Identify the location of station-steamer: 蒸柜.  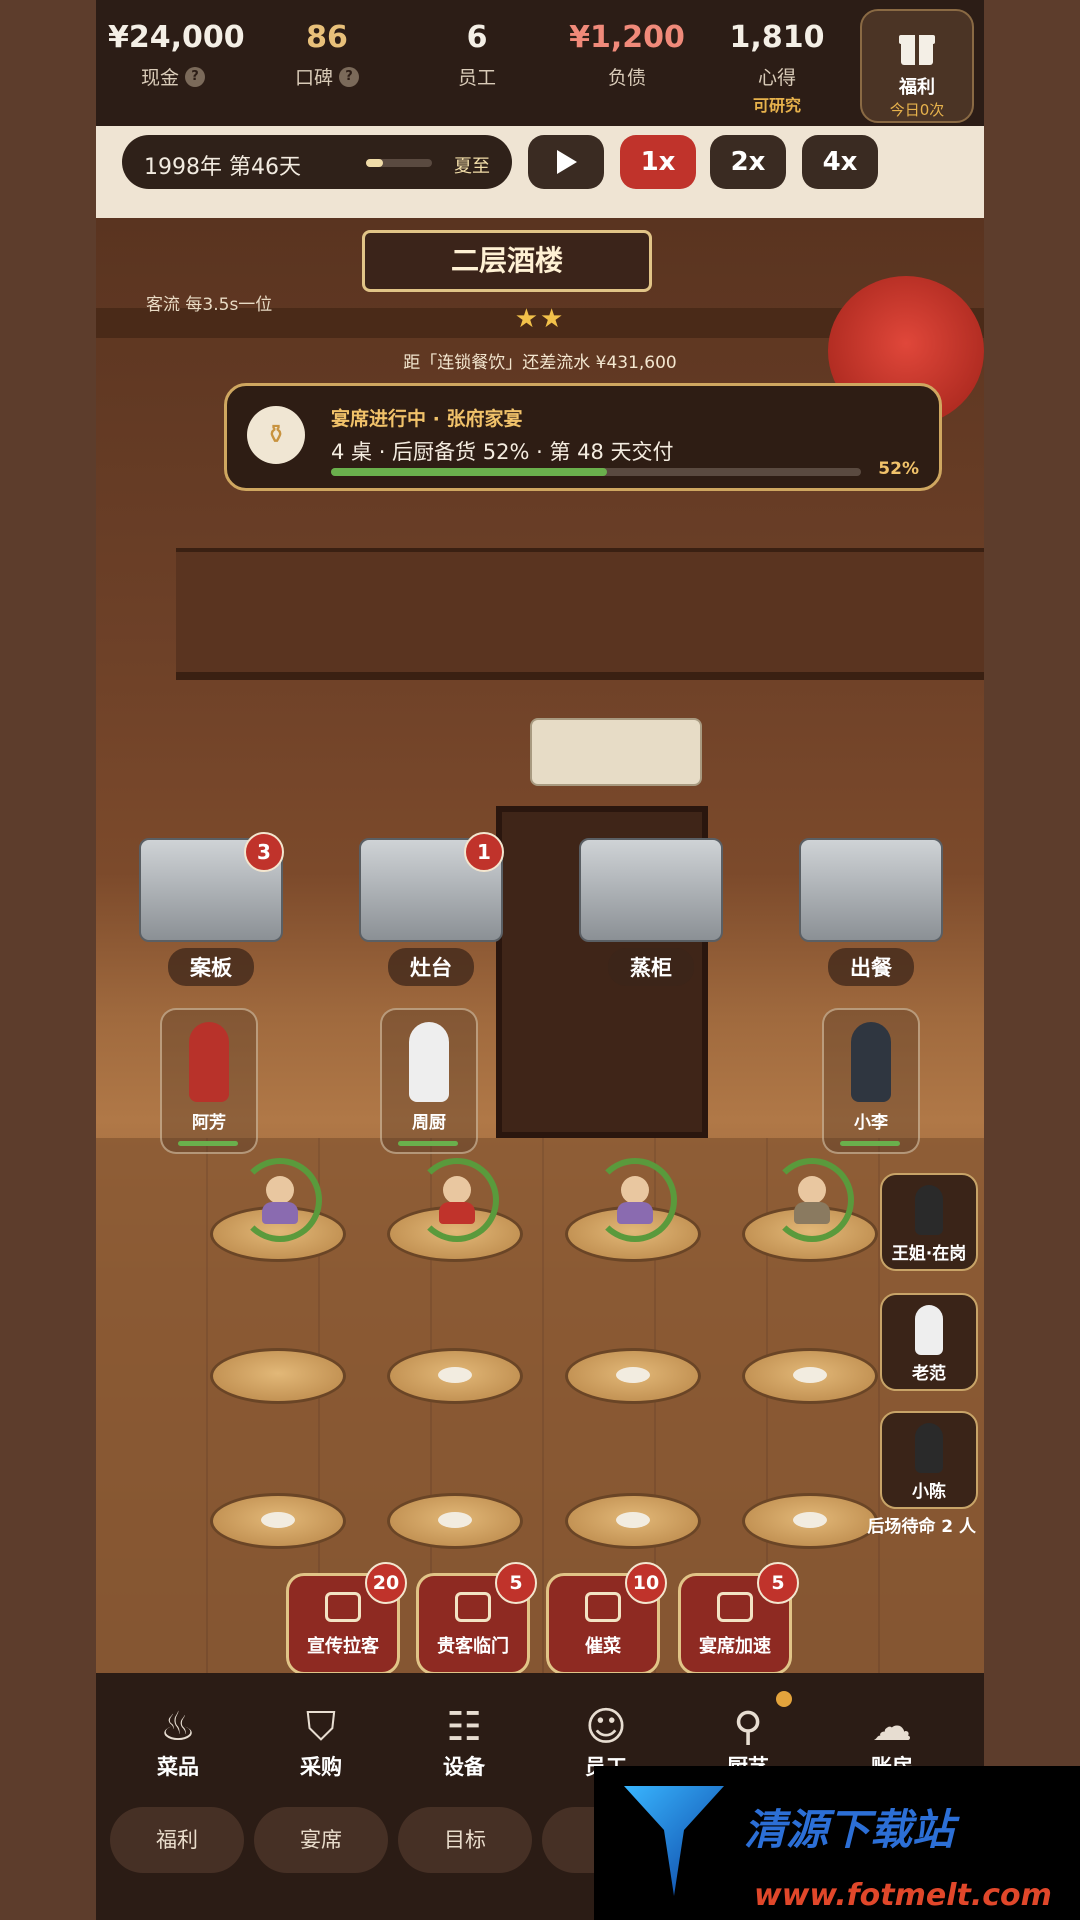
(651, 912).